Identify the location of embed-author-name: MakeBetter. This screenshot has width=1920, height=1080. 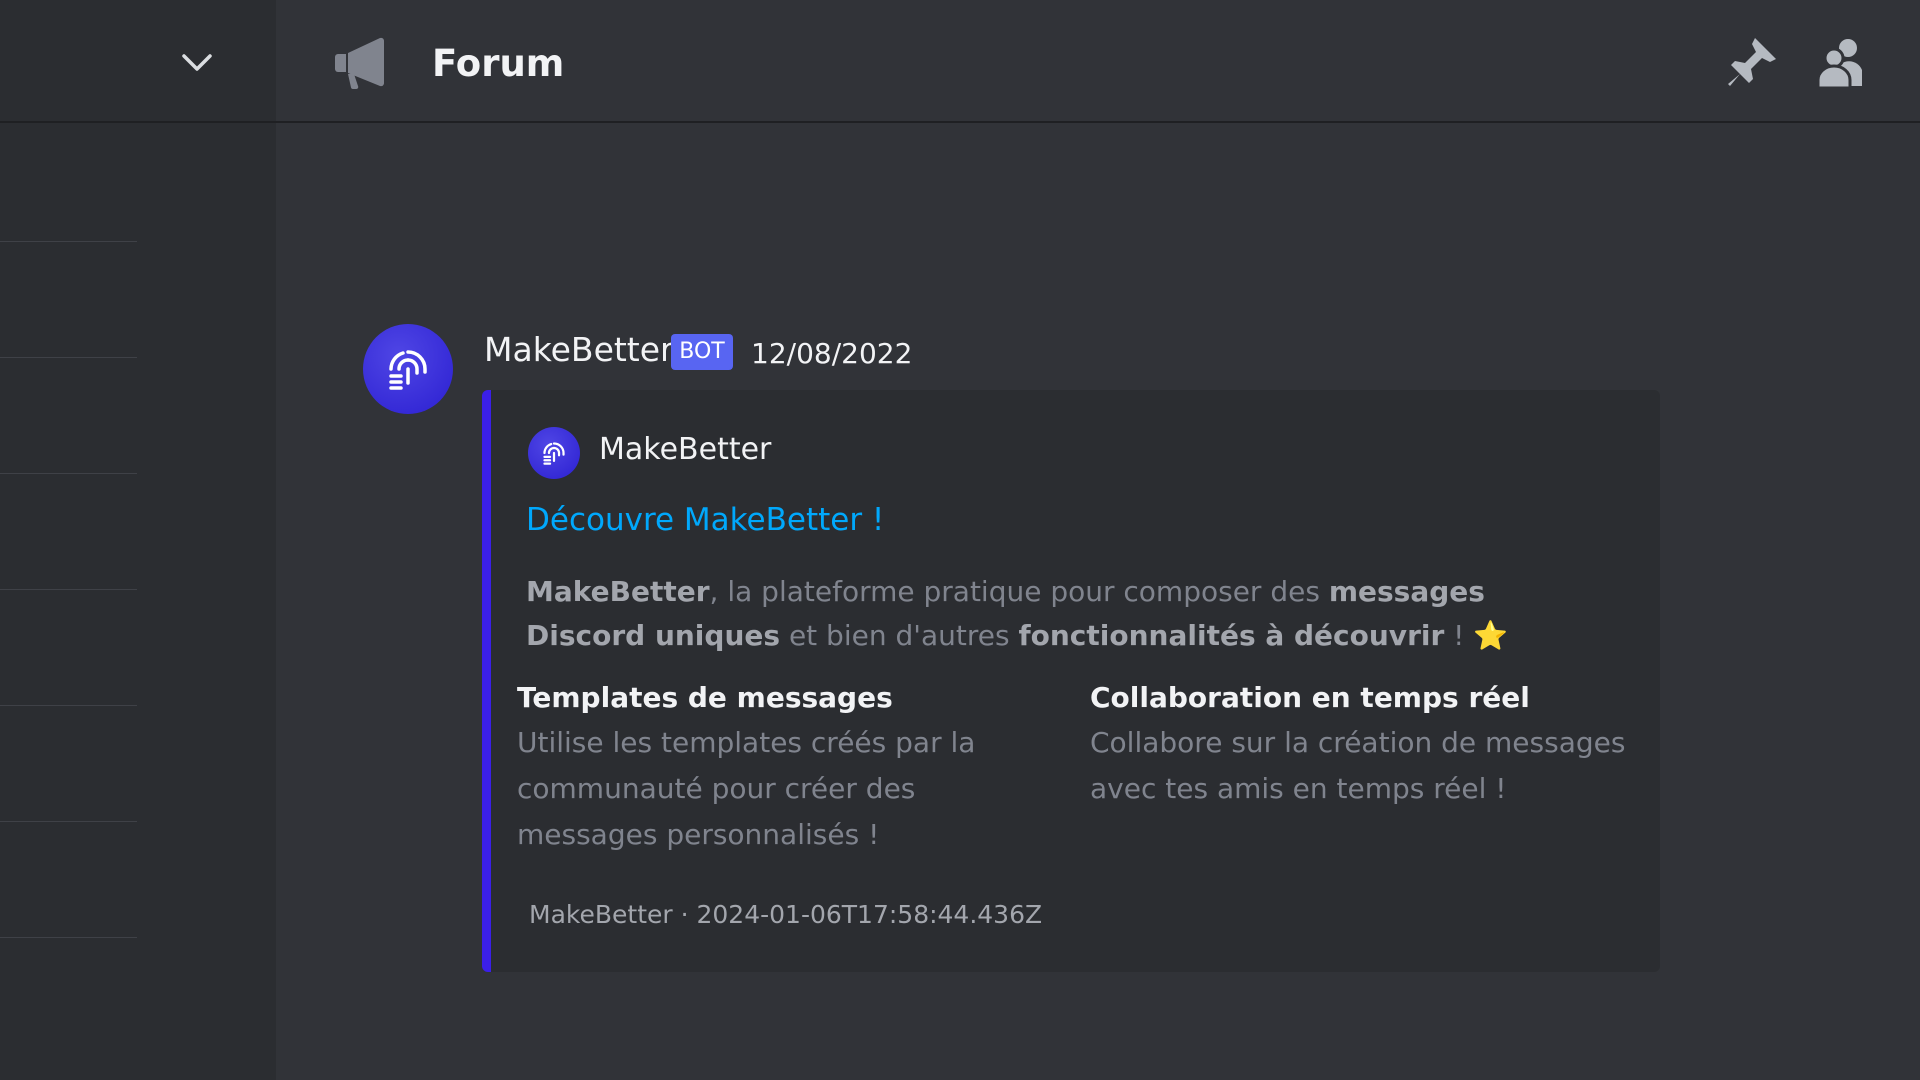
(685, 449).